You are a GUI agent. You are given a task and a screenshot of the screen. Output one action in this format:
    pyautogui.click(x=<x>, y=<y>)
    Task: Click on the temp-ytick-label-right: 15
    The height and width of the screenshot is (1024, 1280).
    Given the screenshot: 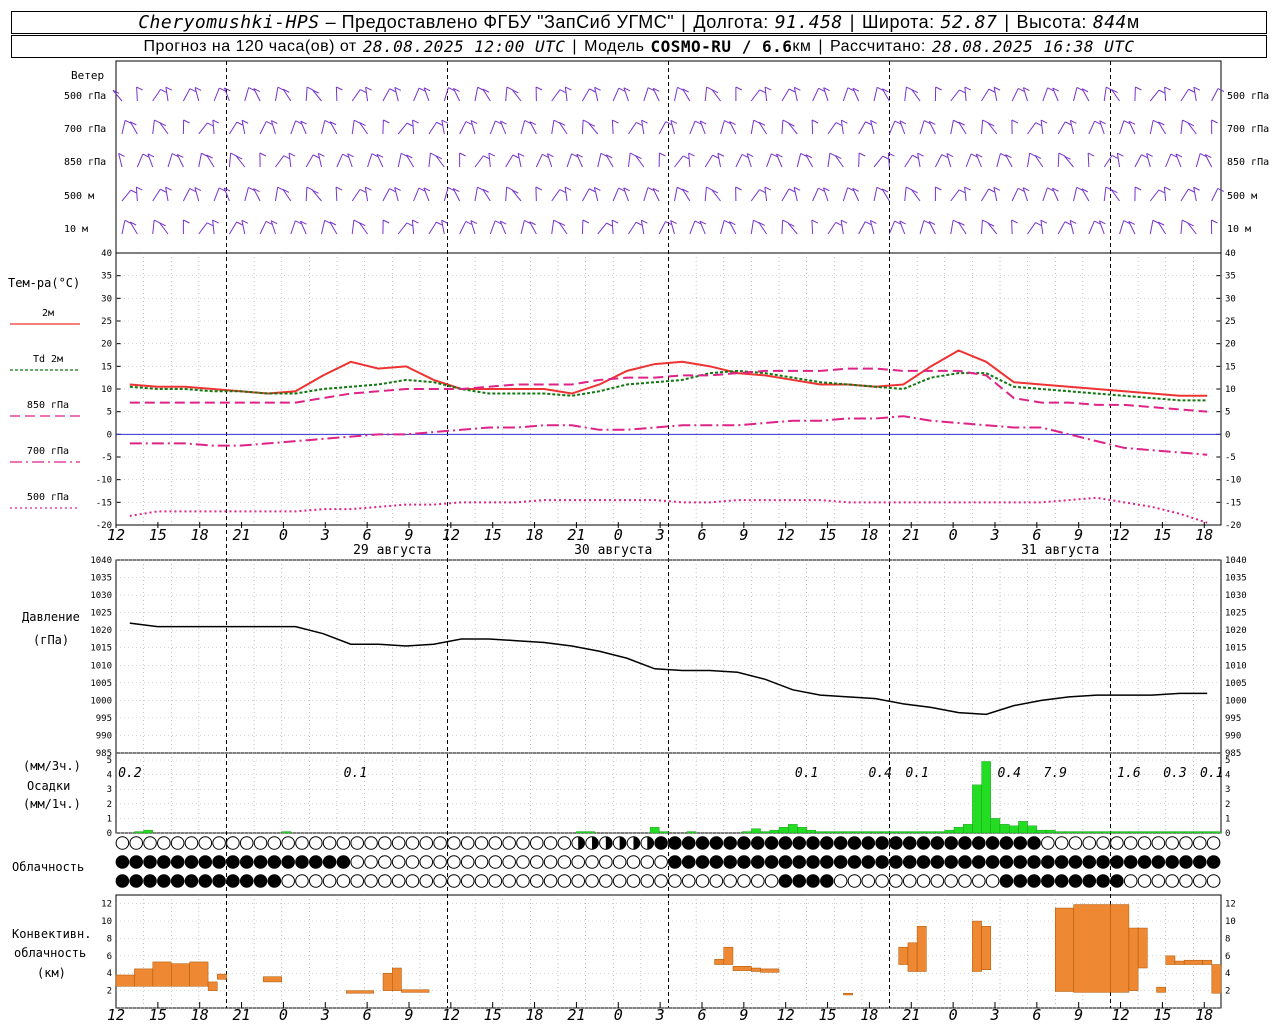 What is the action you would take?
    pyautogui.click(x=1230, y=367)
    